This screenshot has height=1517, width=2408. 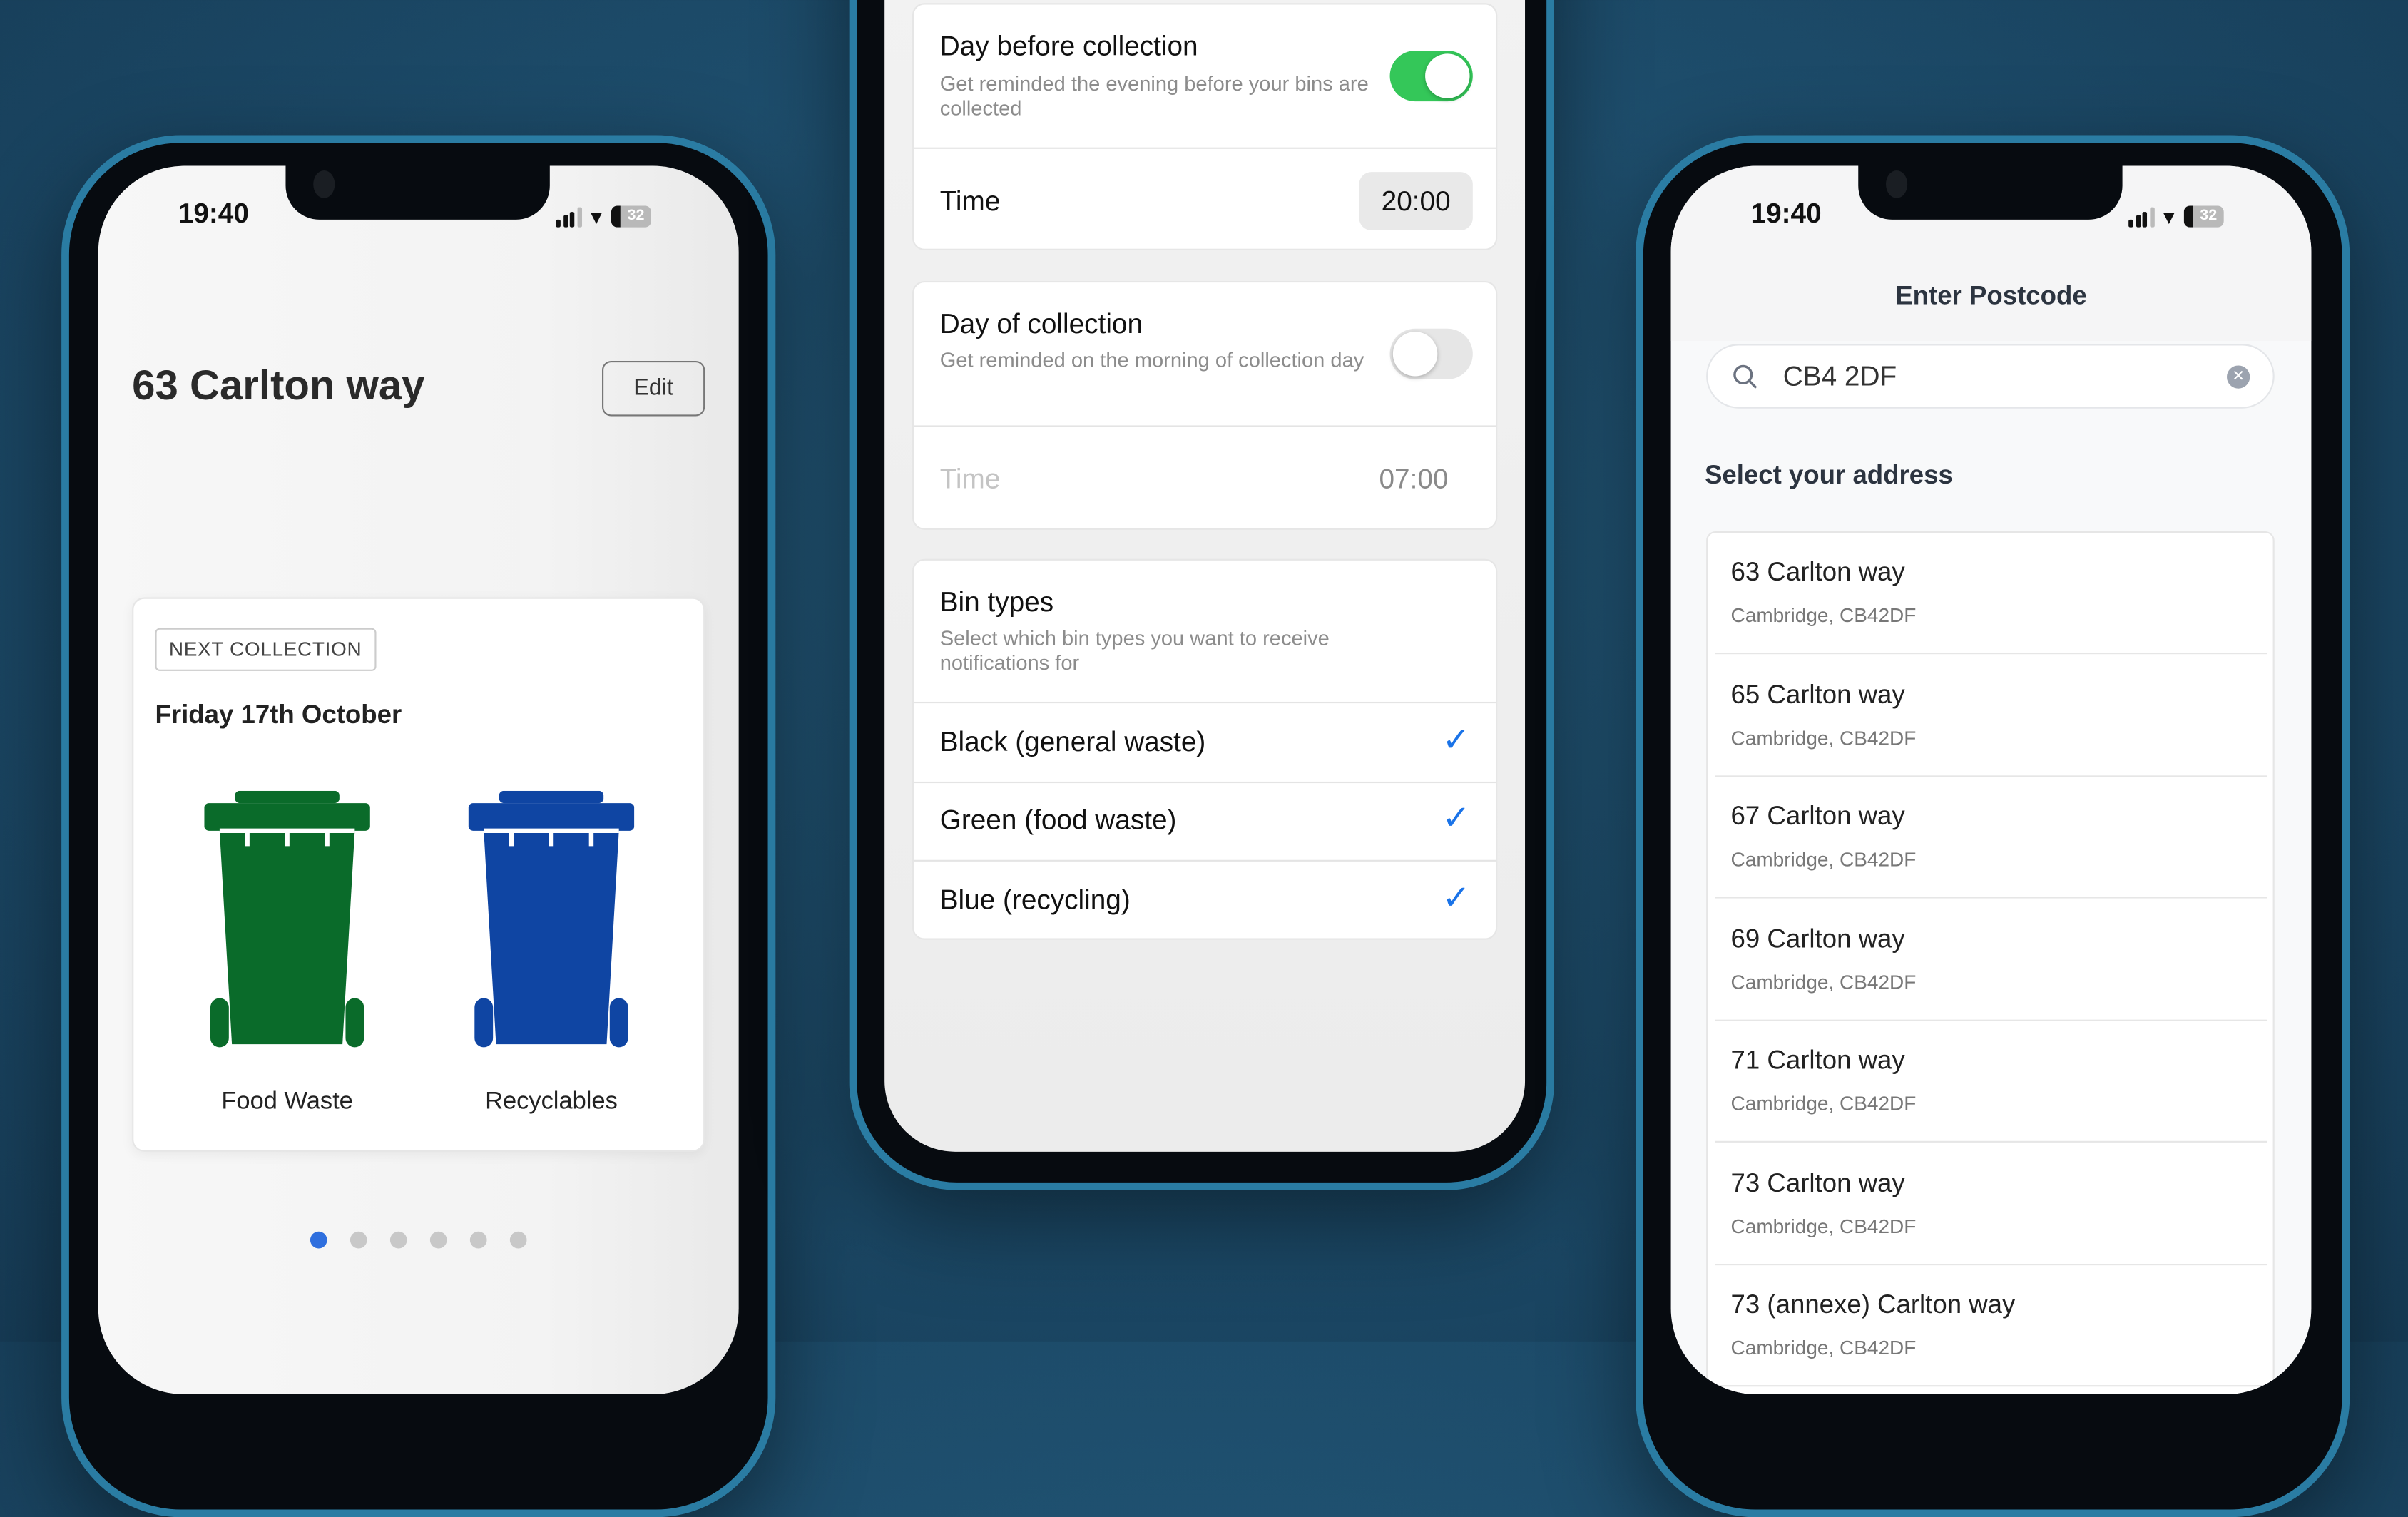 What do you see at coordinates (1990, 376) in the screenshot?
I see `postcode-search-input: CB4 2DF ✕` at bounding box center [1990, 376].